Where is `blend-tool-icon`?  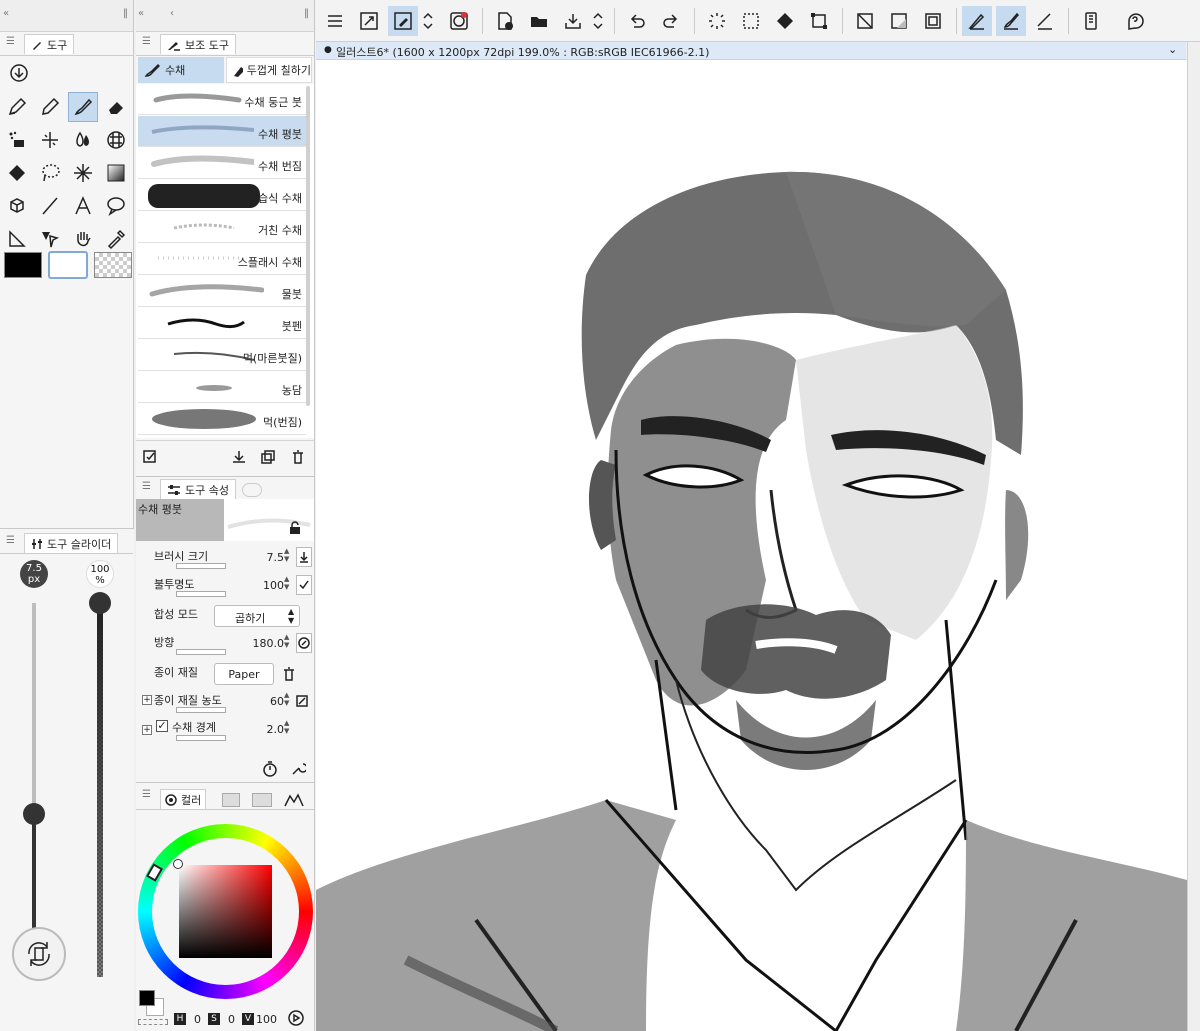
blend-tool-icon is located at coordinates (83, 140).